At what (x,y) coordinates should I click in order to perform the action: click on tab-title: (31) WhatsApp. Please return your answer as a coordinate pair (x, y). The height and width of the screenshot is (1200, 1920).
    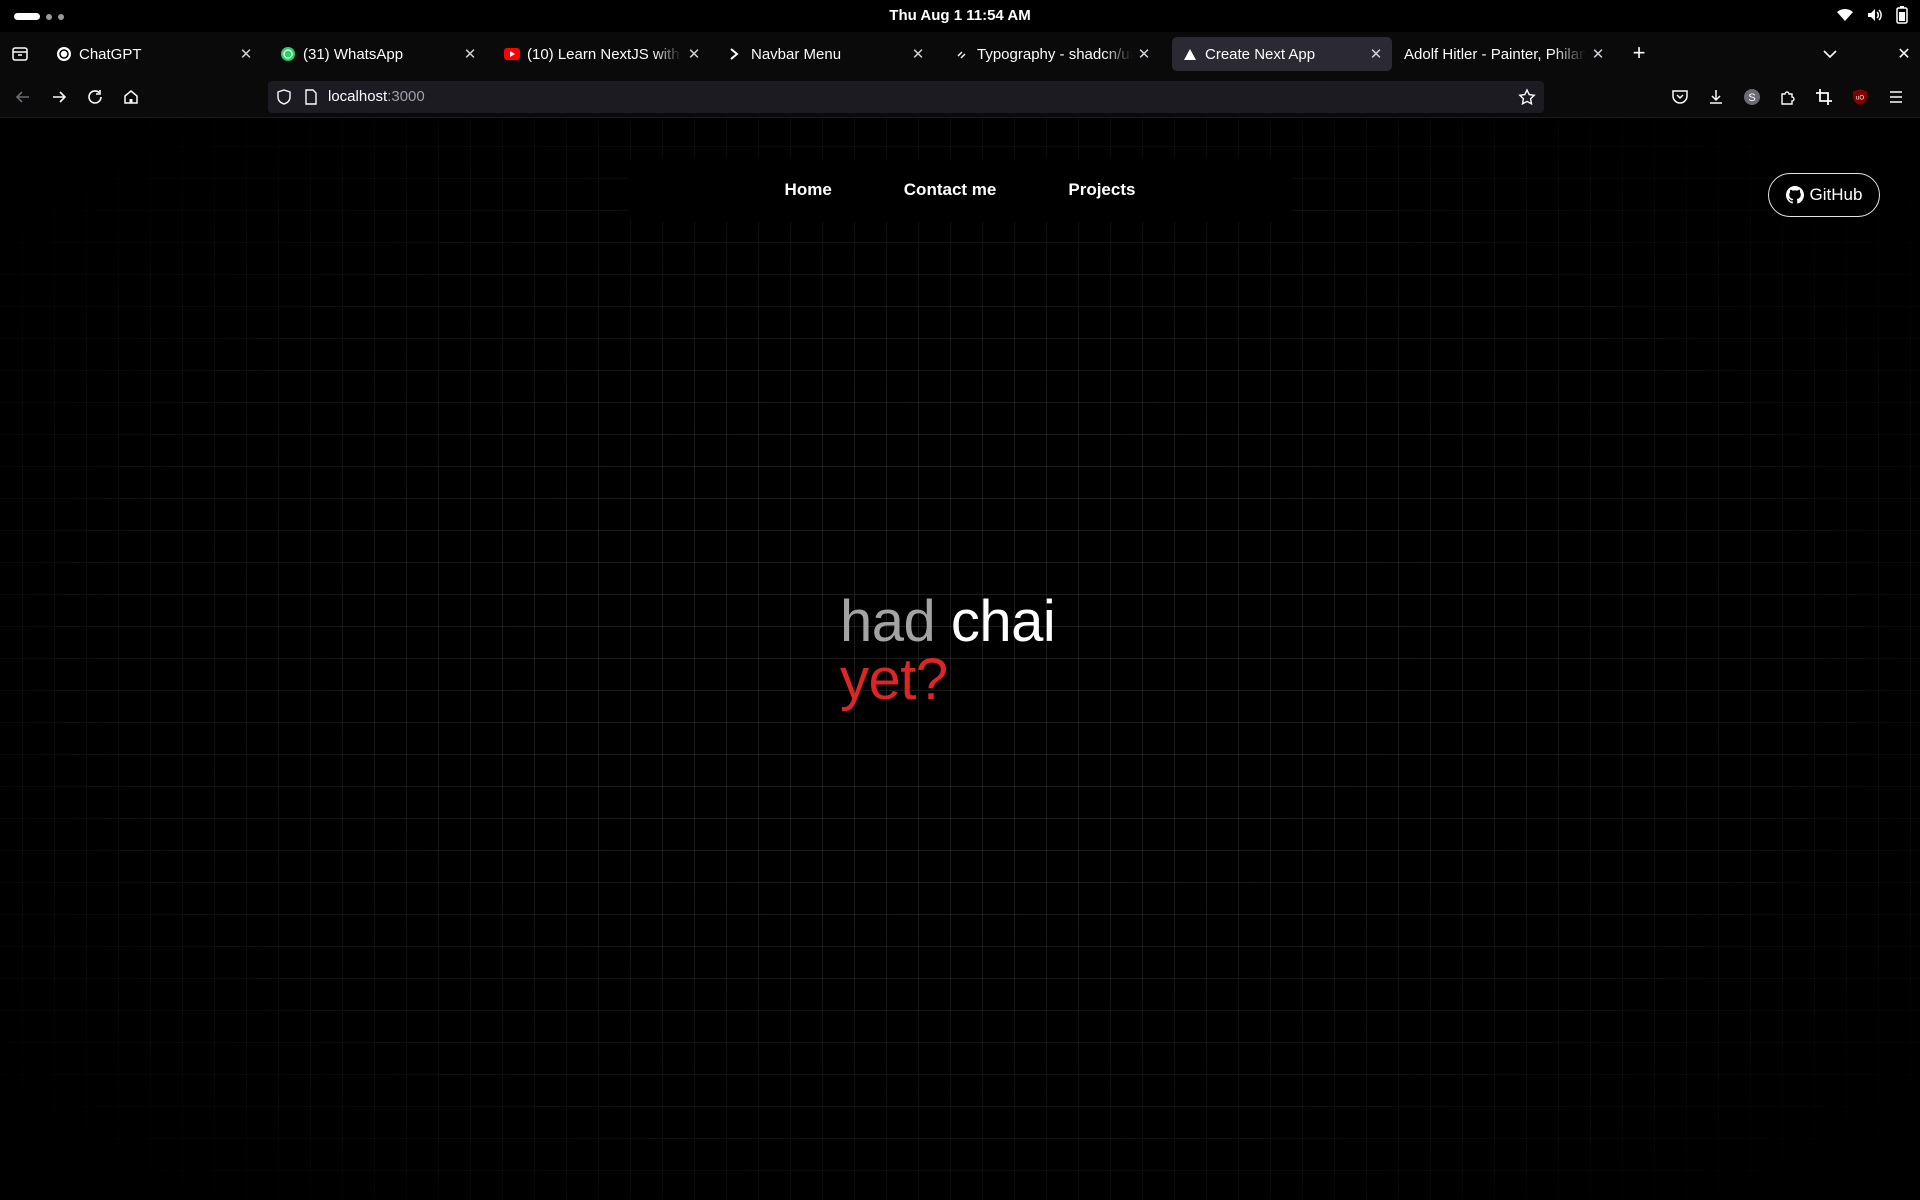
    Looking at the image, I should click on (353, 54).